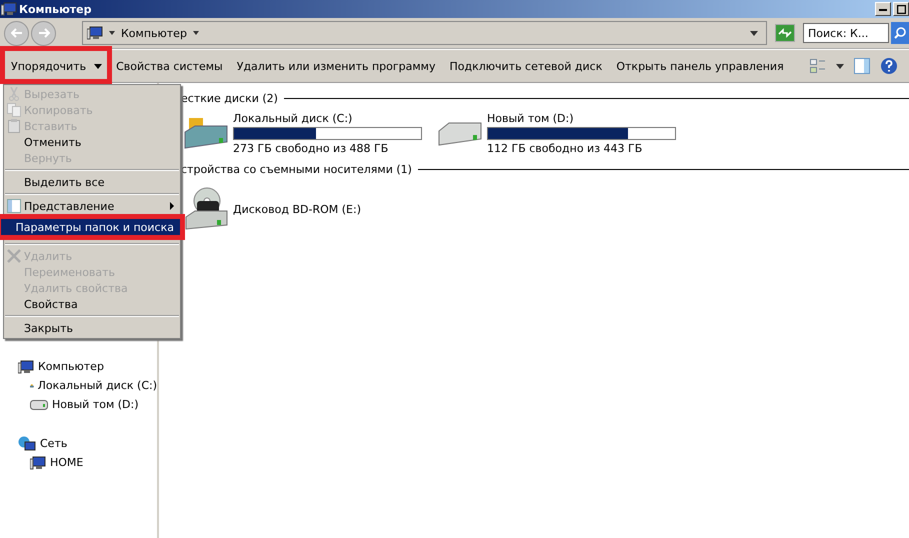  What do you see at coordinates (78, 404) in the screenshot?
I see `nav-item: Новый том (D:)` at bounding box center [78, 404].